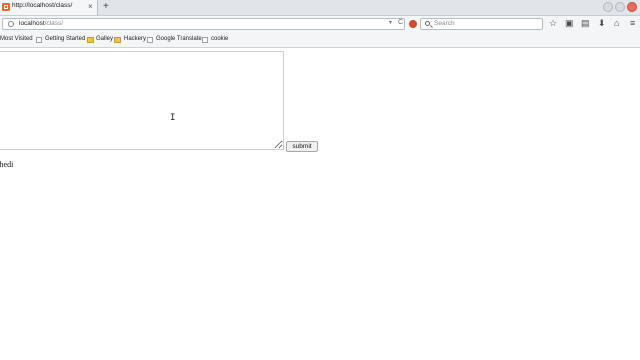 Image resolution: width=640 pixels, height=360 pixels. What do you see at coordinates (616, 23) in the screenshot?
I see `home-icon: ⌂` at bounding box center [616, 23].